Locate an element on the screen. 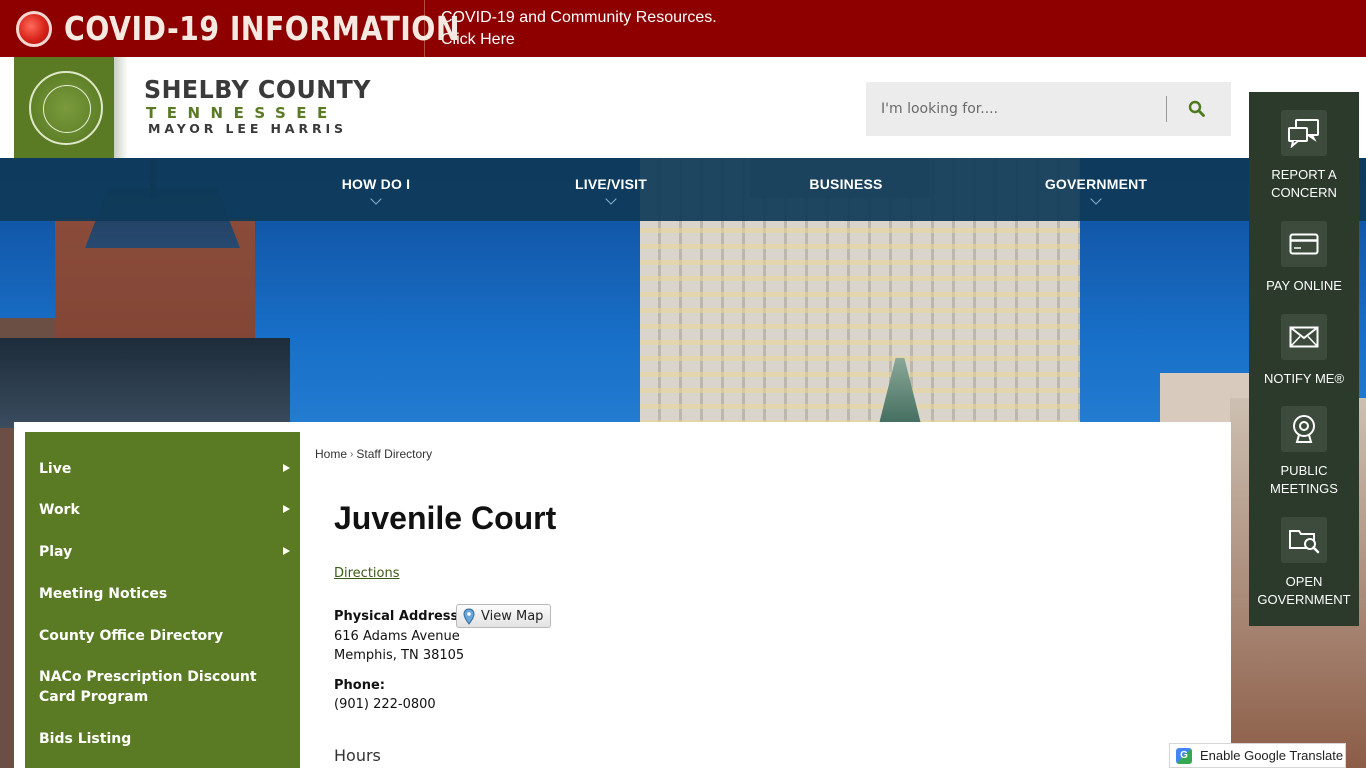 The width and height of the screenshot is (1366, 768). sidebar-item-live: Live is located at coordinates (162, 469).